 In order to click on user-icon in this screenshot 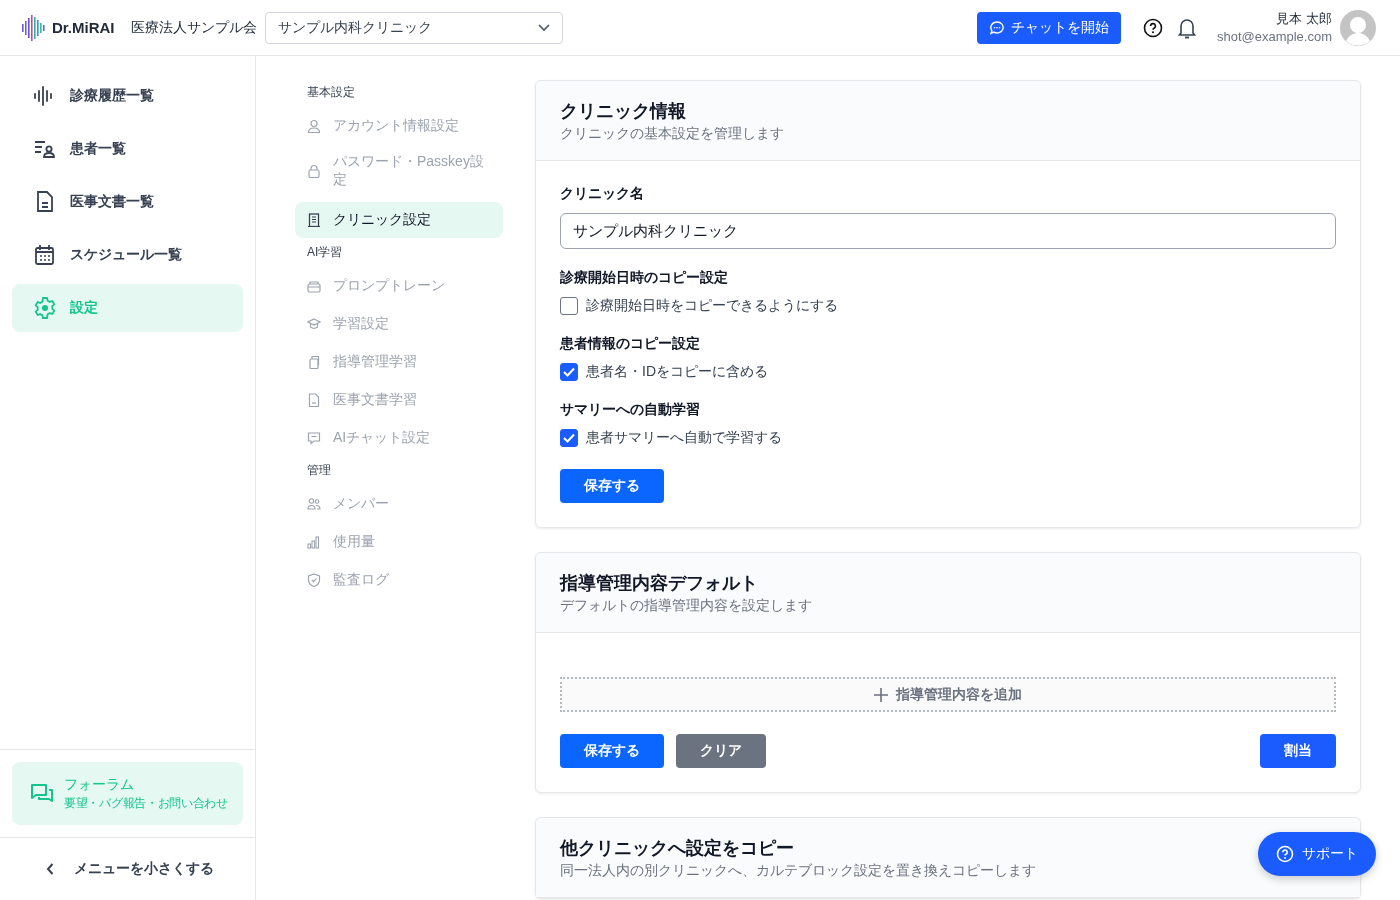, I will do `click(314, 126)`.